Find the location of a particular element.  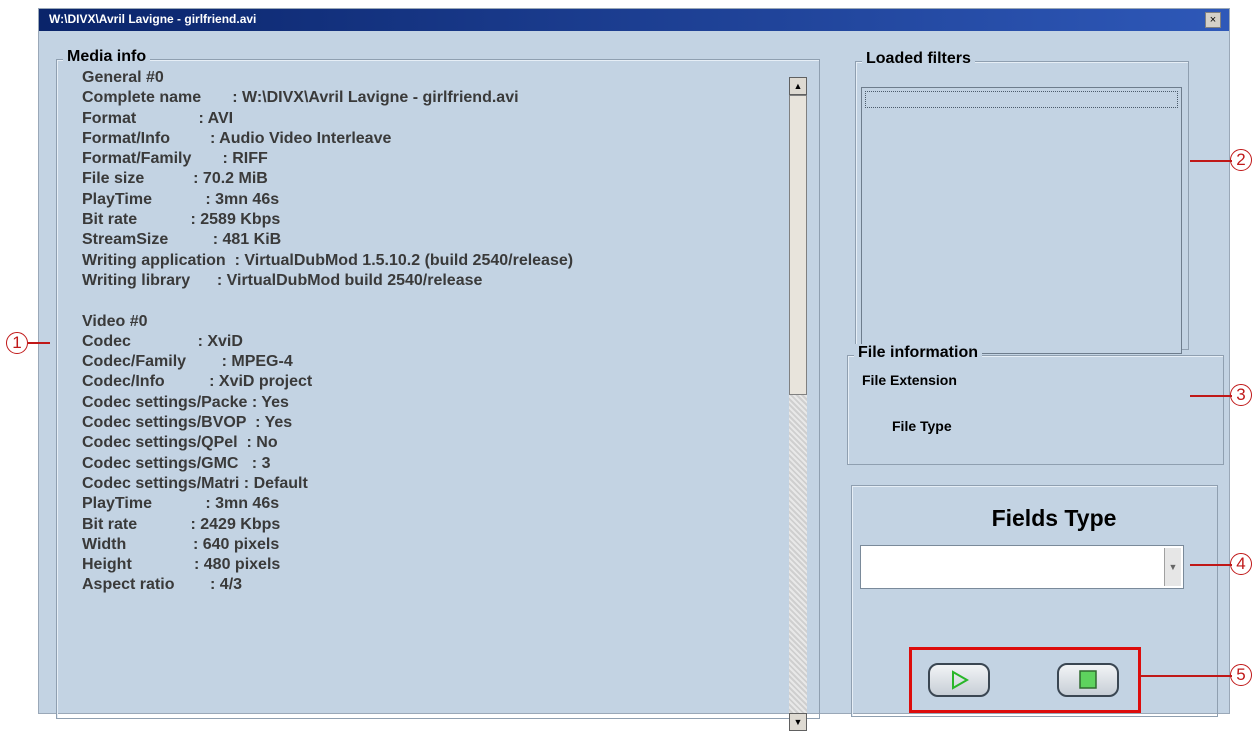

media-info-line: Codec/Info : XviD project is located at coordinates (197, 382).